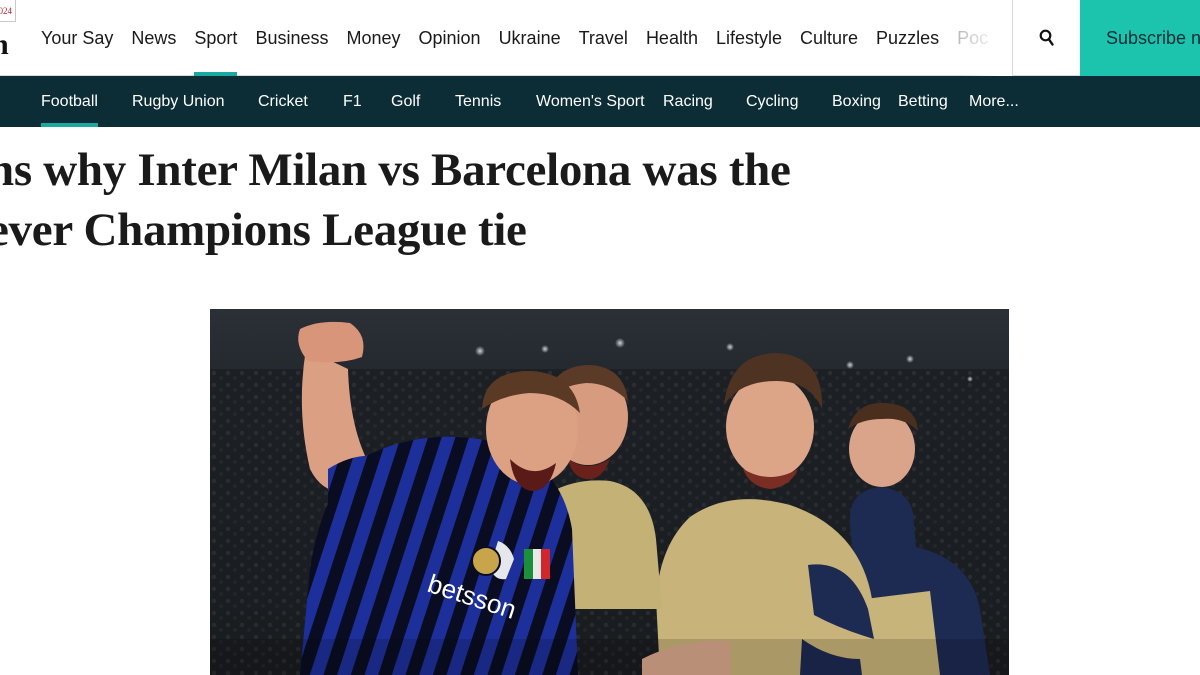 The height and width of the screenshot is (675, 1200). Describe the element at coordinates (450, 38) in the screenshot. I see `nav-item-opinion: Opinion` at that location.